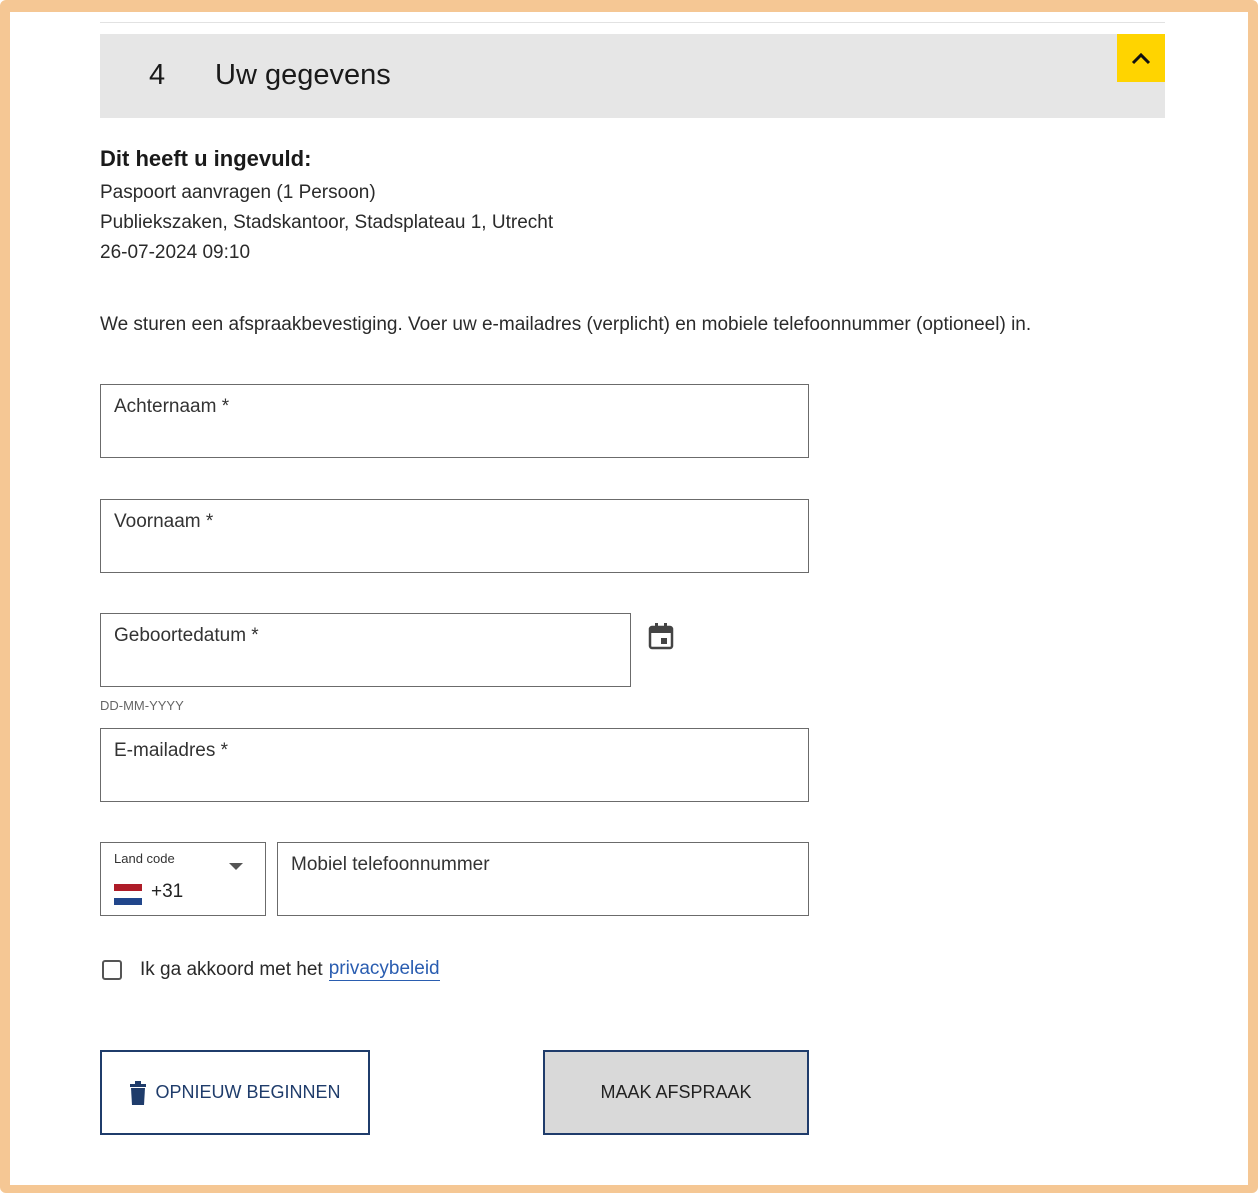  I want to click on first-name-field: Voornaam *, so click(454, 536).